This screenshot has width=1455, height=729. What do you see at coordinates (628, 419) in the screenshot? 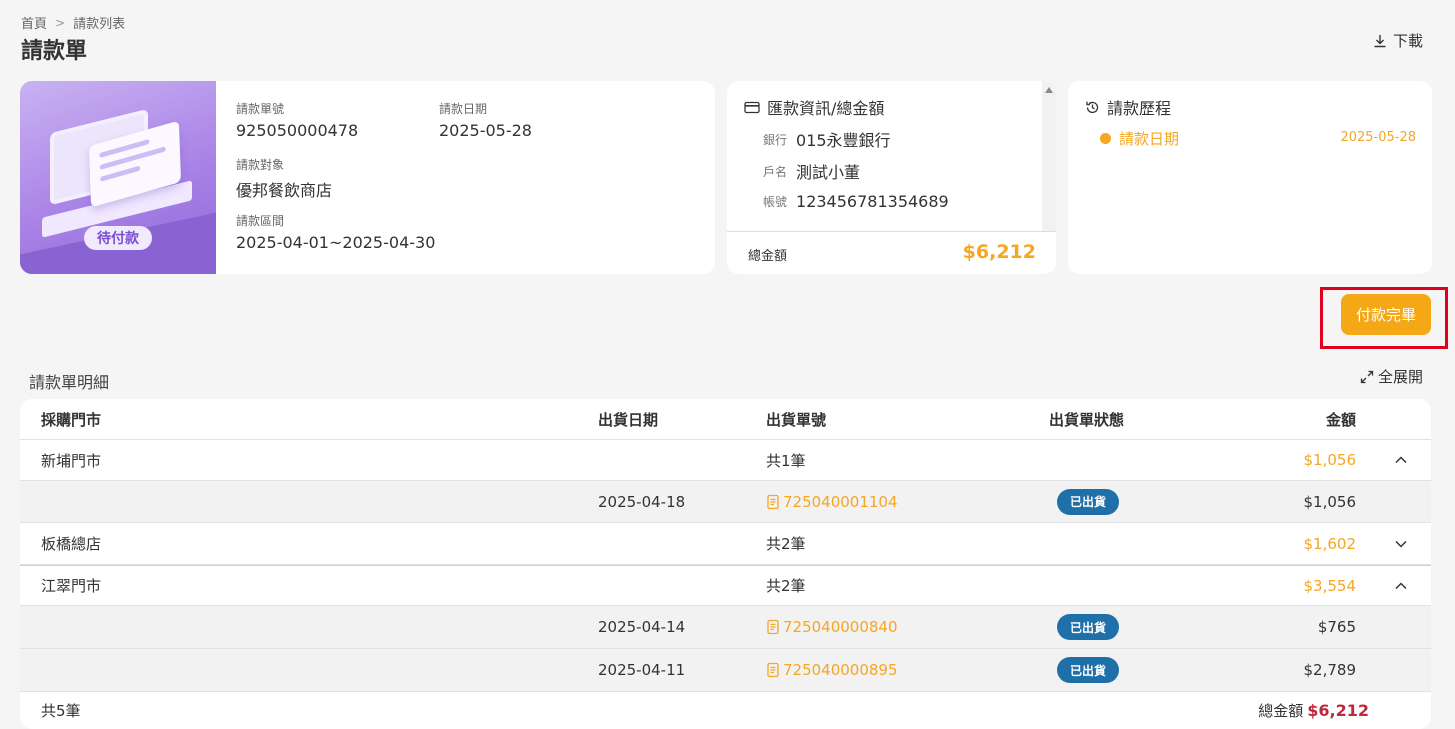
I see `col-ship-date: 出貨日期` at bounding box center [628, 419].